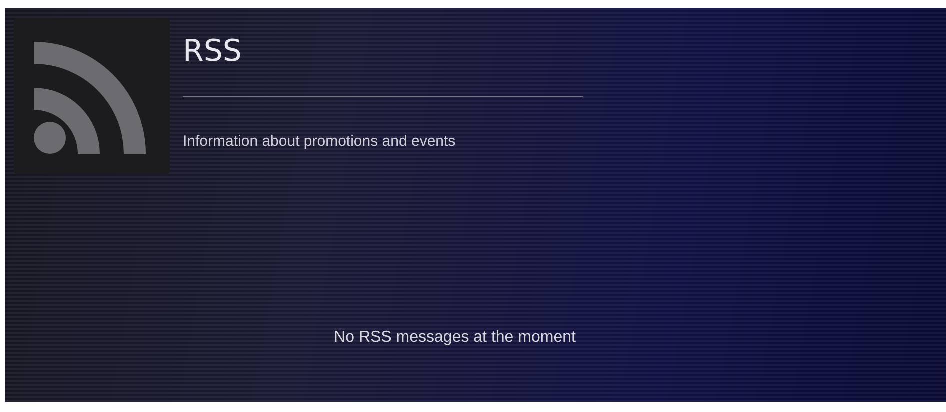  Describe the element at coordinates (455, 338) in the screenshot. I see `empty-message: No RSS messages at the moment` at that location.